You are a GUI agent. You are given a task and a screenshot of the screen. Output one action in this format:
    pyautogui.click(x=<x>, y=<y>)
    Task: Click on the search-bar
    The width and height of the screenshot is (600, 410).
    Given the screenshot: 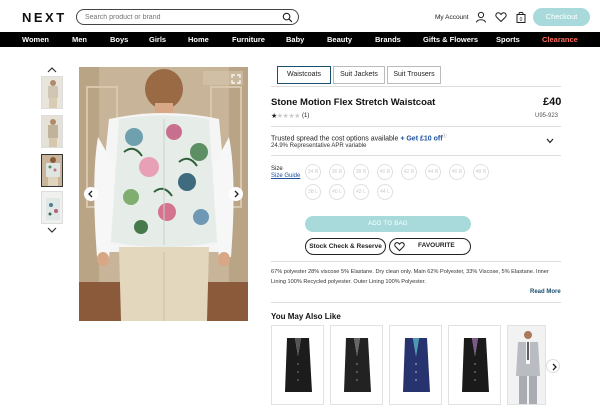 What is the action you would take?
    pyautogui.click(x=187, y=17)
    